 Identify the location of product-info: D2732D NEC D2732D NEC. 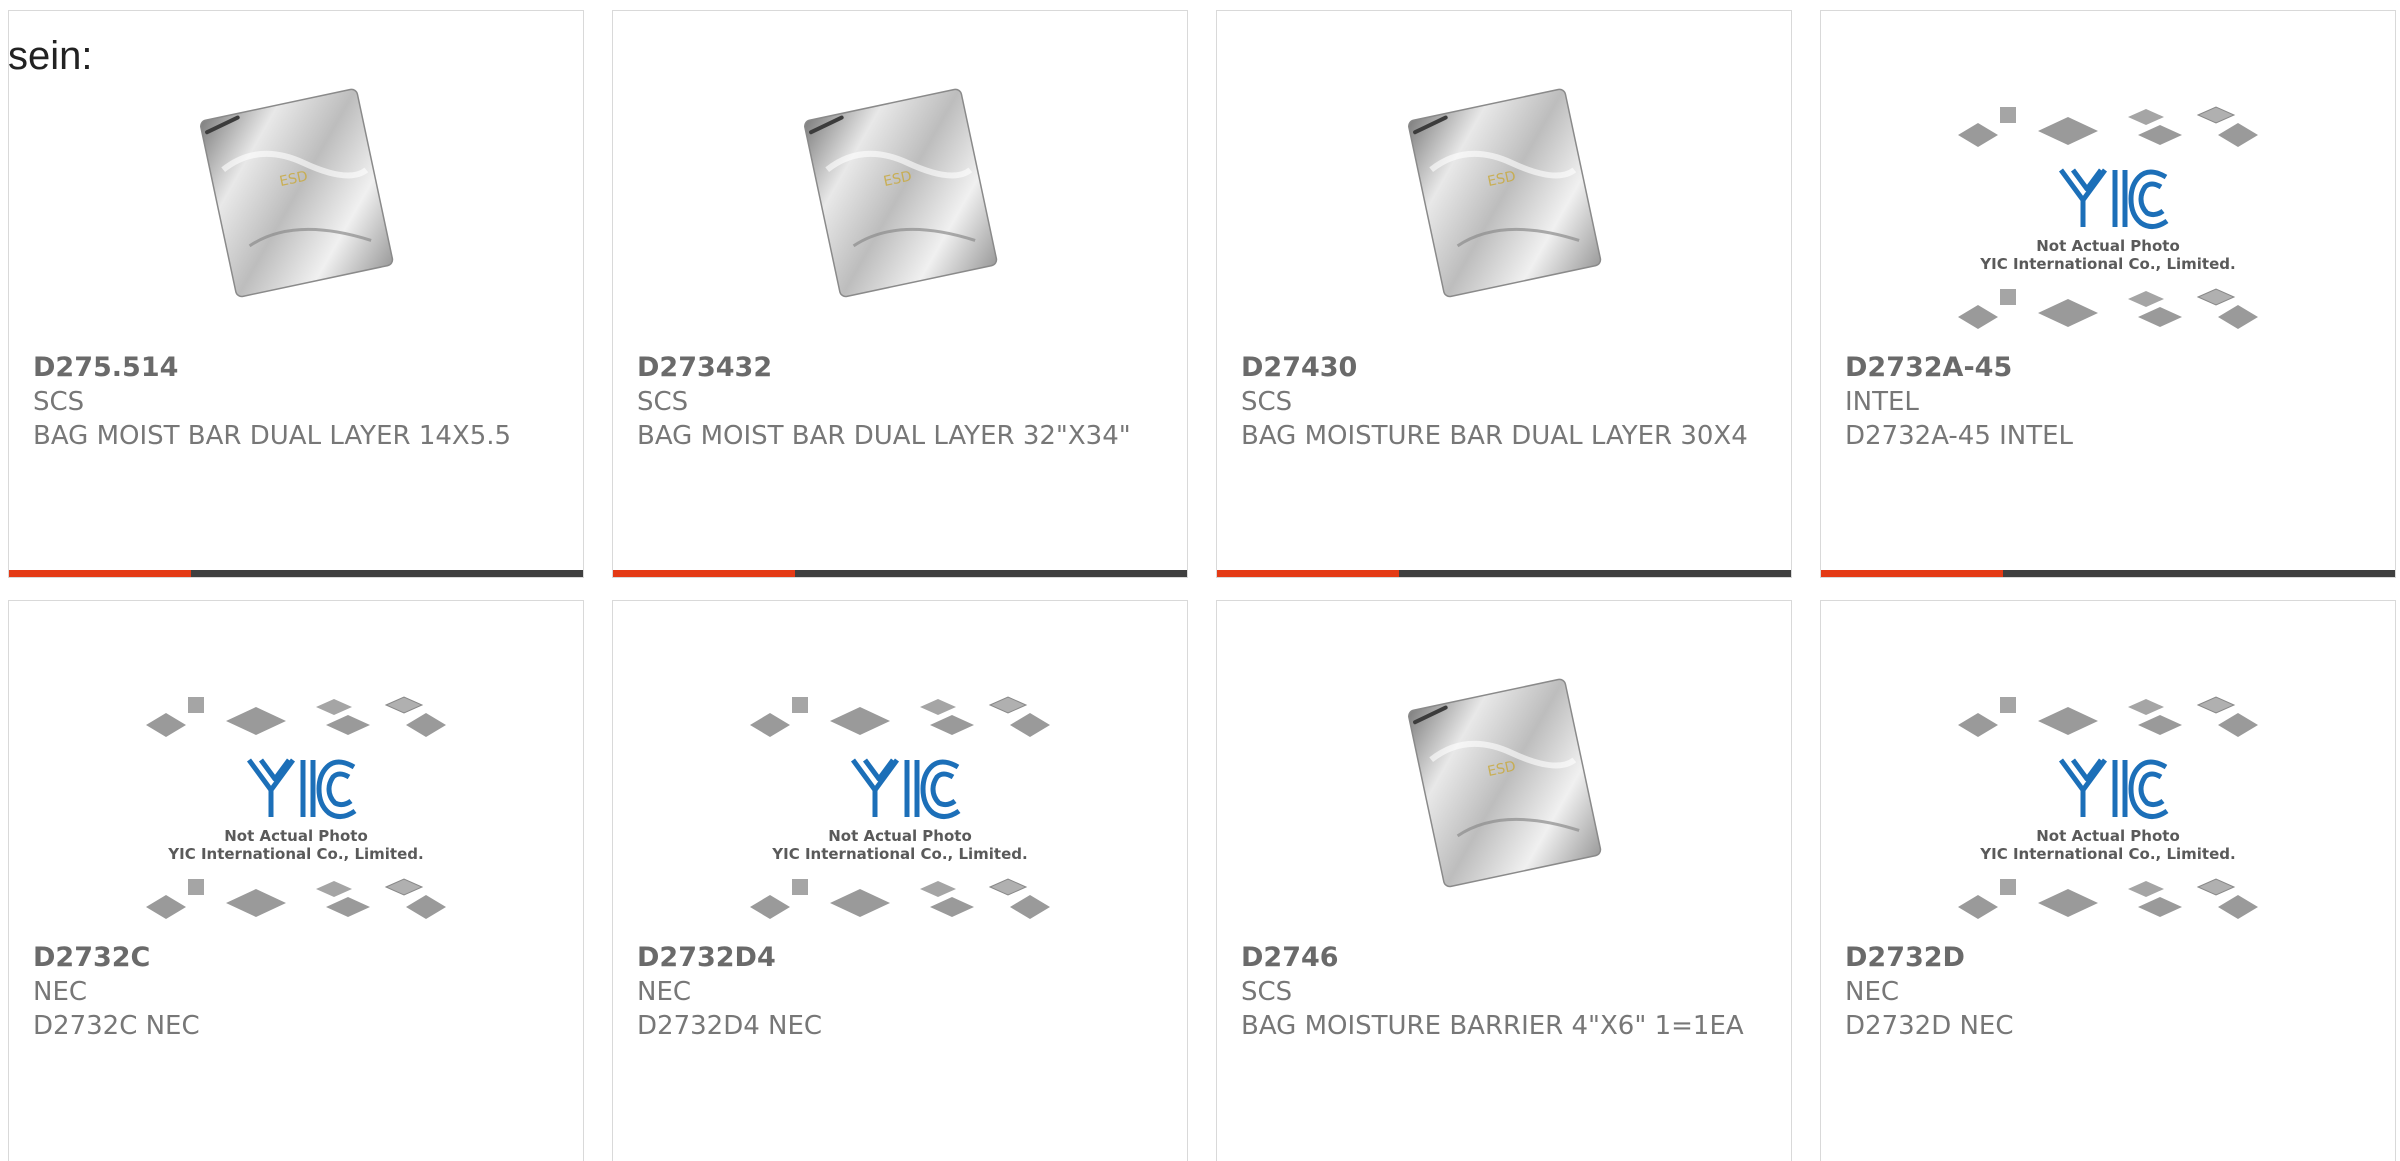
(2110, 992).